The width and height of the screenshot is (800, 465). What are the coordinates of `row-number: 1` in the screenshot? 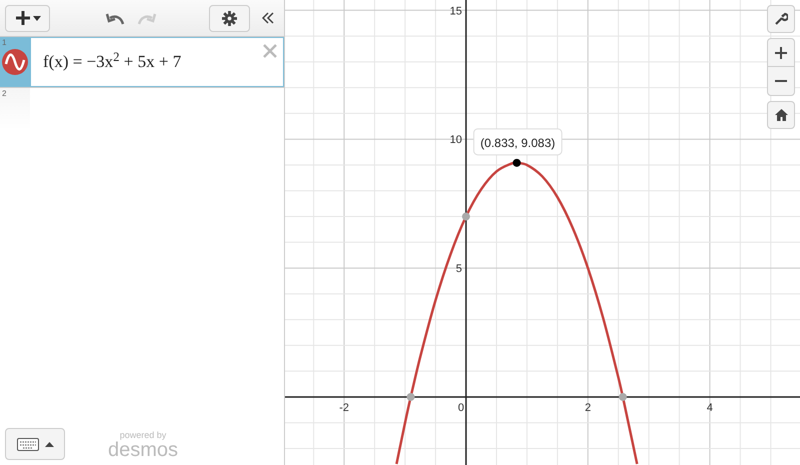 It's located at (4, 43).